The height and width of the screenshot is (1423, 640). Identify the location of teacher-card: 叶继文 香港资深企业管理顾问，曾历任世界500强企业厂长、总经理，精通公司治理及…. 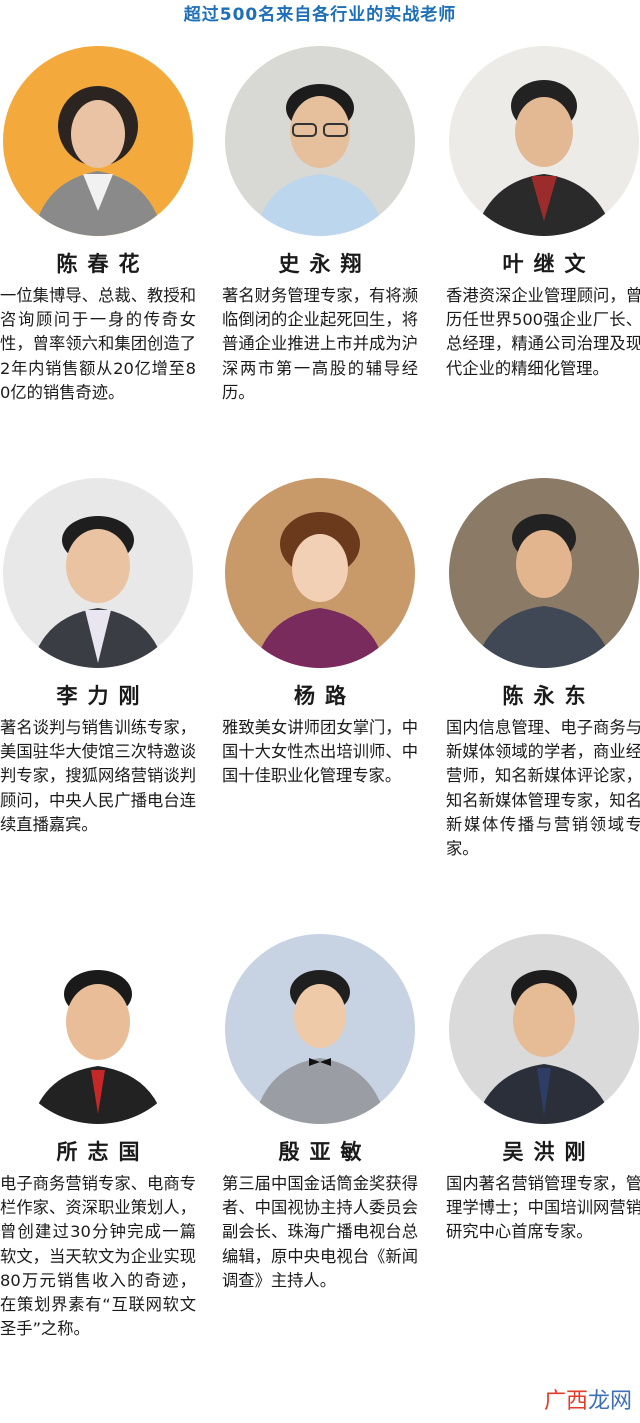
(543, 213).